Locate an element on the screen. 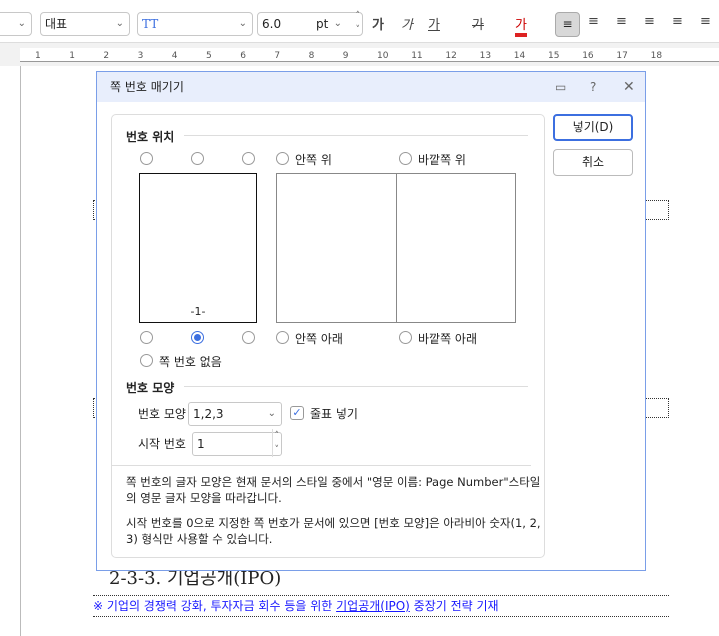  bold-button: 가 is located at coordinates (378, 23).